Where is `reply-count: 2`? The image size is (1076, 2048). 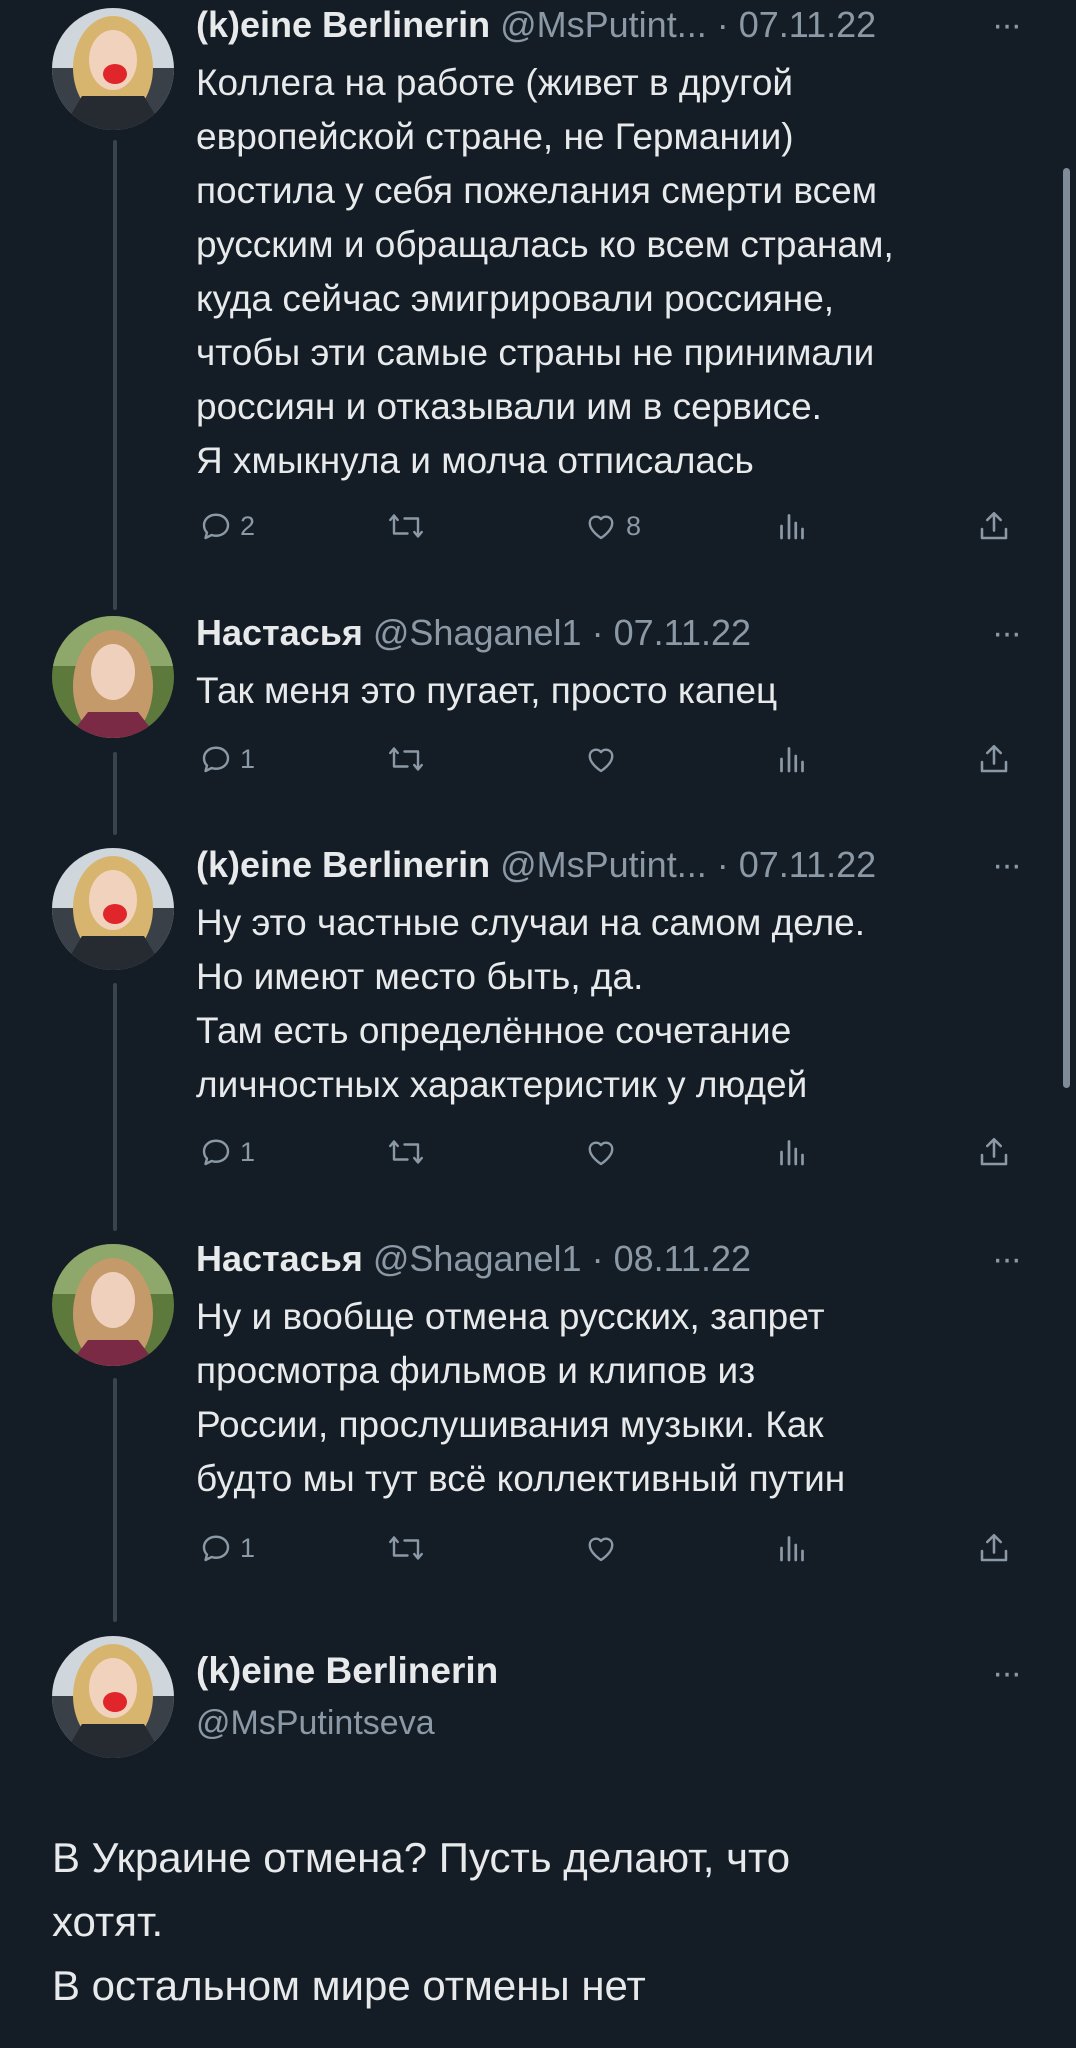
reply-count: 2 is located at coordinates (248, 525).